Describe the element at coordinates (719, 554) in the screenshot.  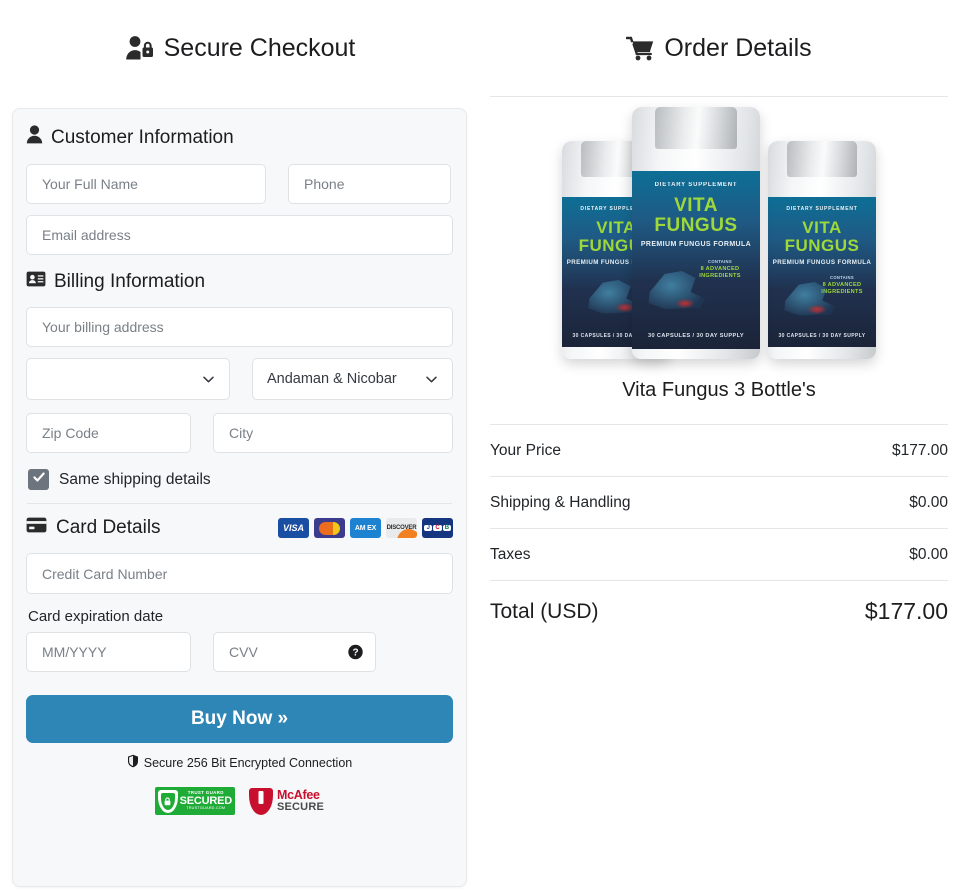
I see `table-row: Taxes $0.00` at that location.